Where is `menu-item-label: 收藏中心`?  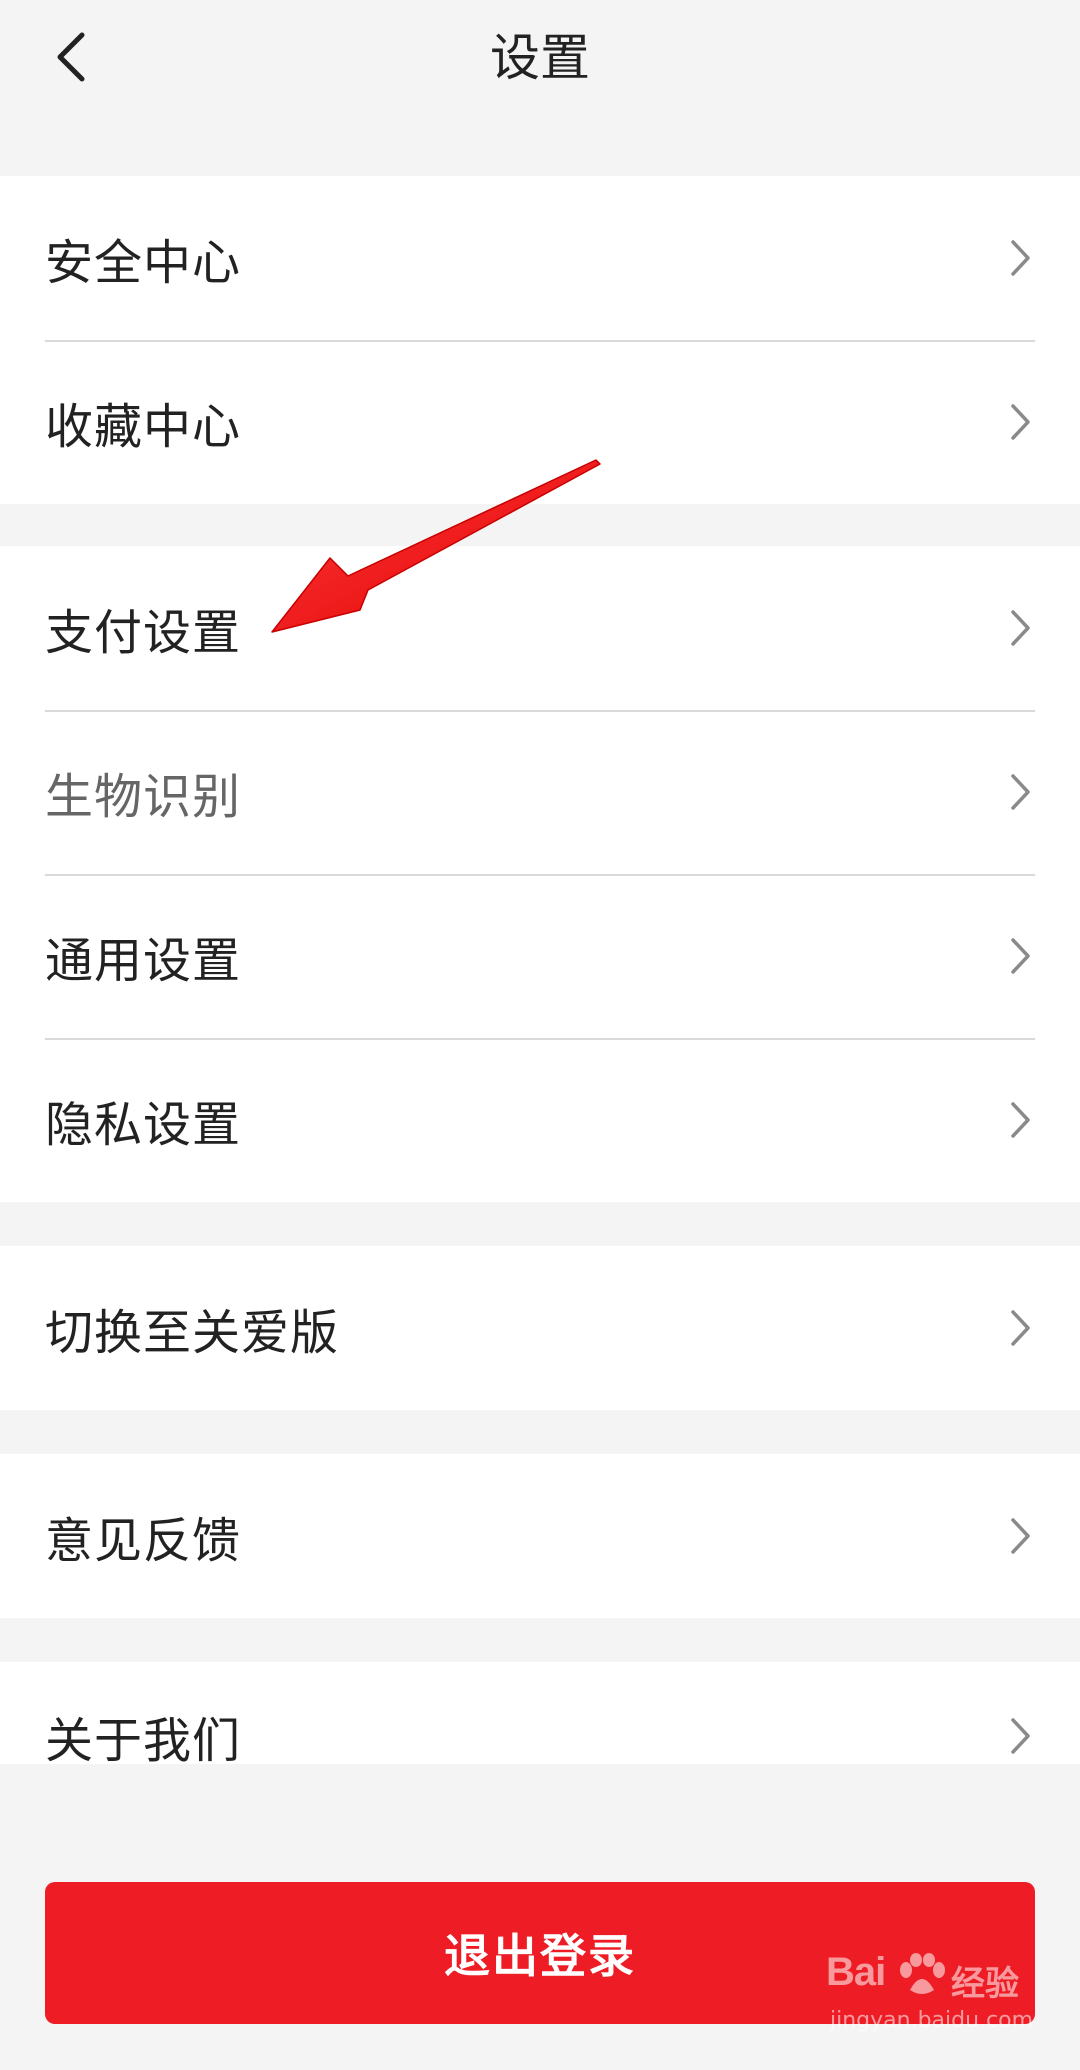 menu-item-label: 收藏中心 is located at coordinates (143, 427).